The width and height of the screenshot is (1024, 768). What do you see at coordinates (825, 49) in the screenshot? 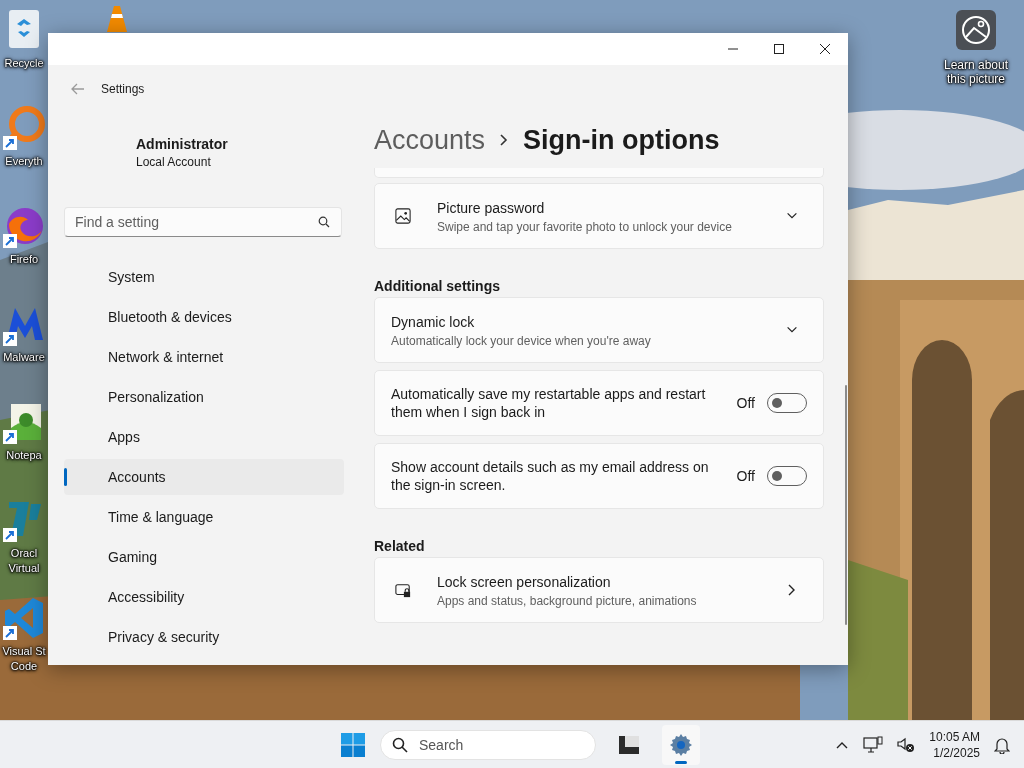
I see `close-icon` at bounding box center [825, 49].